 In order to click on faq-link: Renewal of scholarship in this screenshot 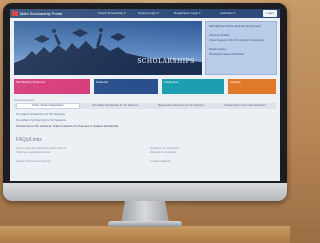, I will do `click(200, 153)`.